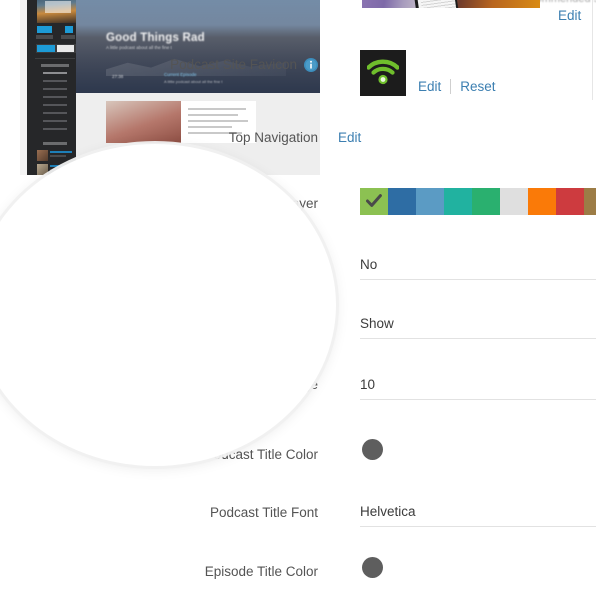 This screenshot has width=596, height=590. What do you see at coordinates (388, 511) in the screenshot?
I see `podcast-title-font-value: Helvetica` at bounding box center [388, 511].